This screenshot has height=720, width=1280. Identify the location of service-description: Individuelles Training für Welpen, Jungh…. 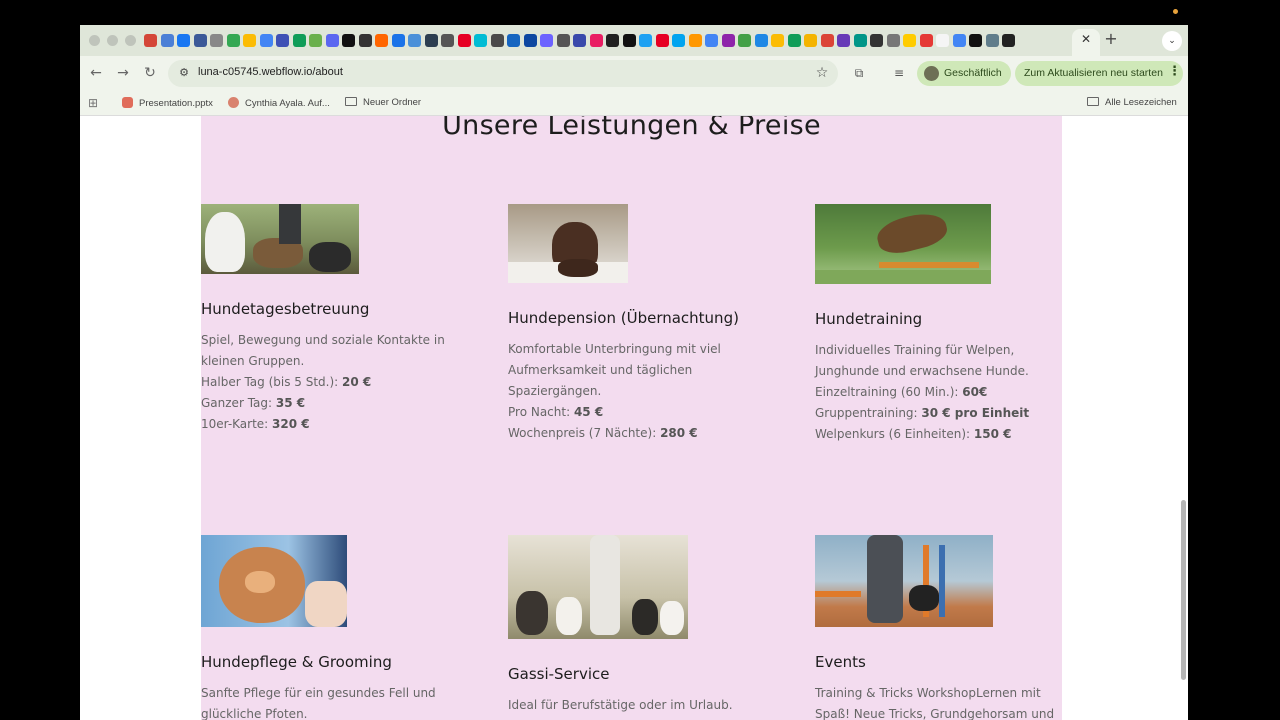
(938, 392).